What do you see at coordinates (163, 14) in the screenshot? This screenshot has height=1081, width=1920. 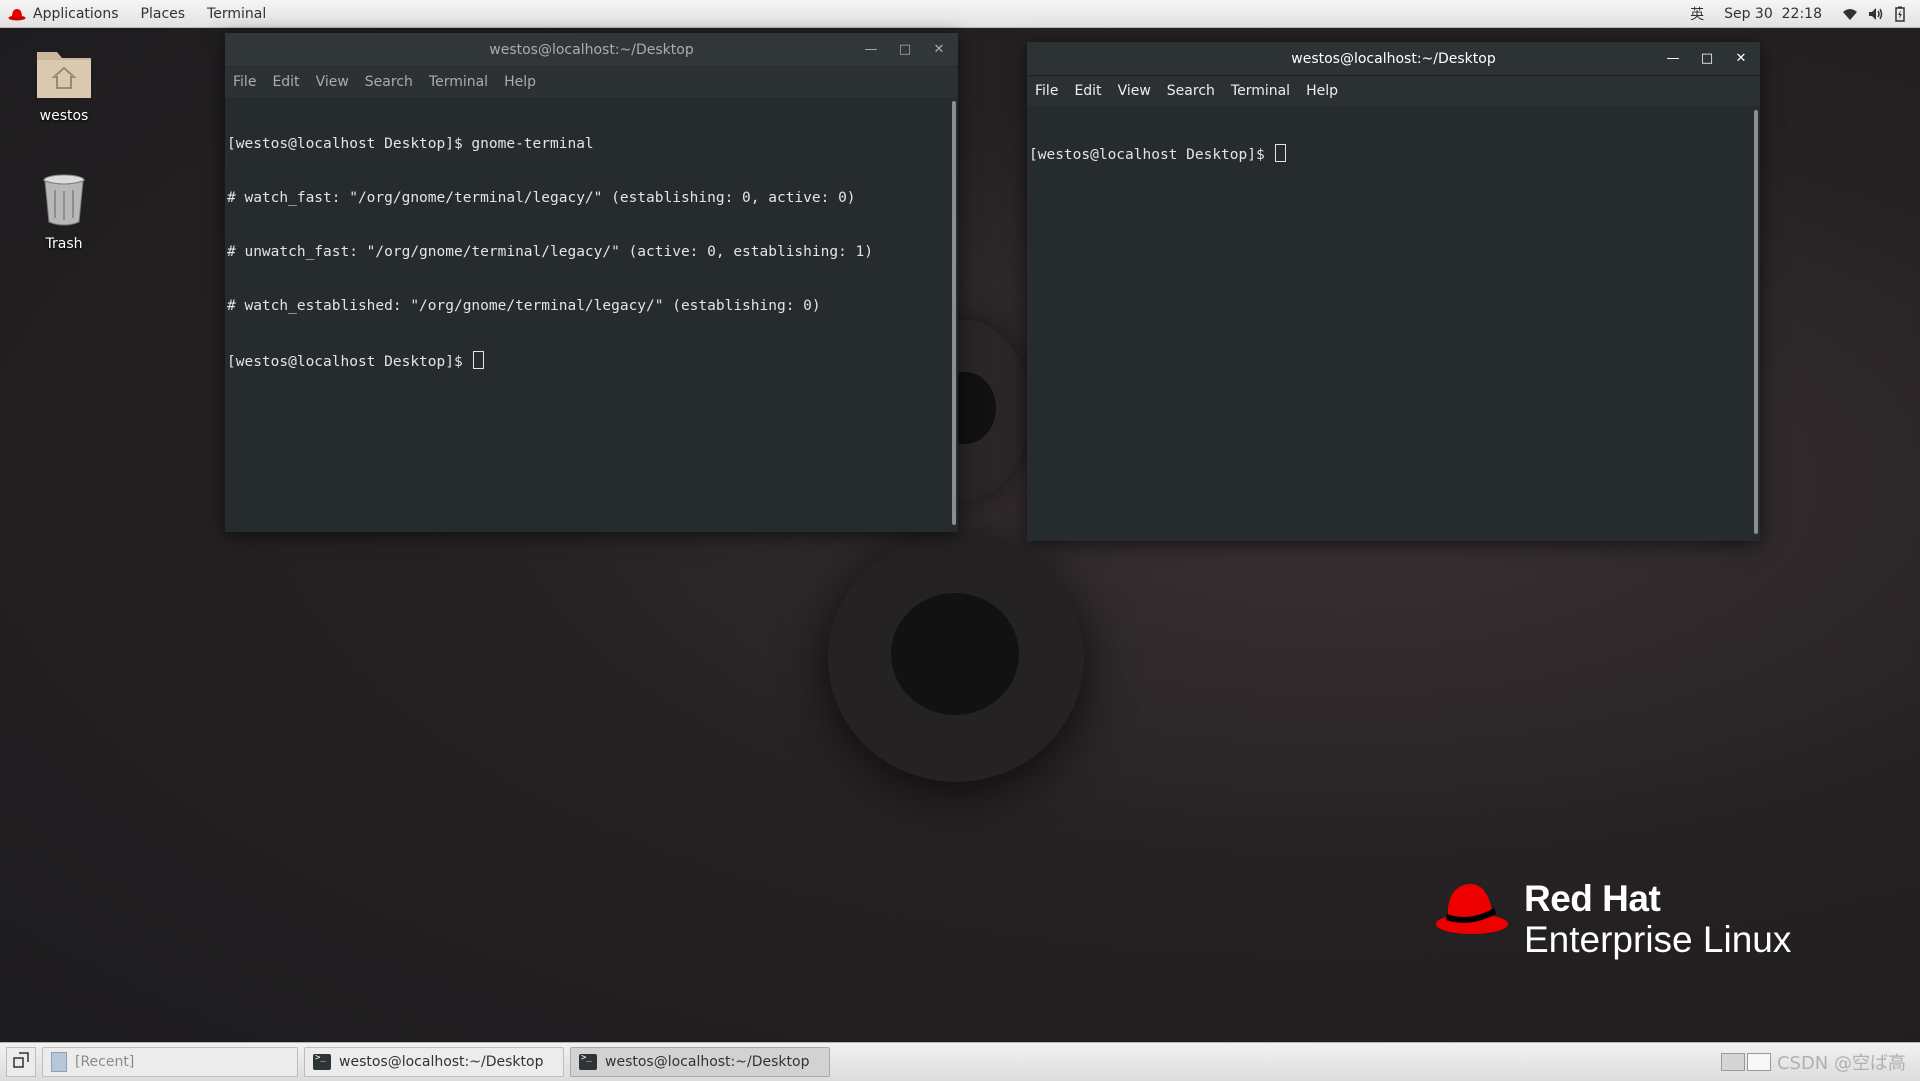 I see `places-menu: Places` at bounding box center [163, 14].